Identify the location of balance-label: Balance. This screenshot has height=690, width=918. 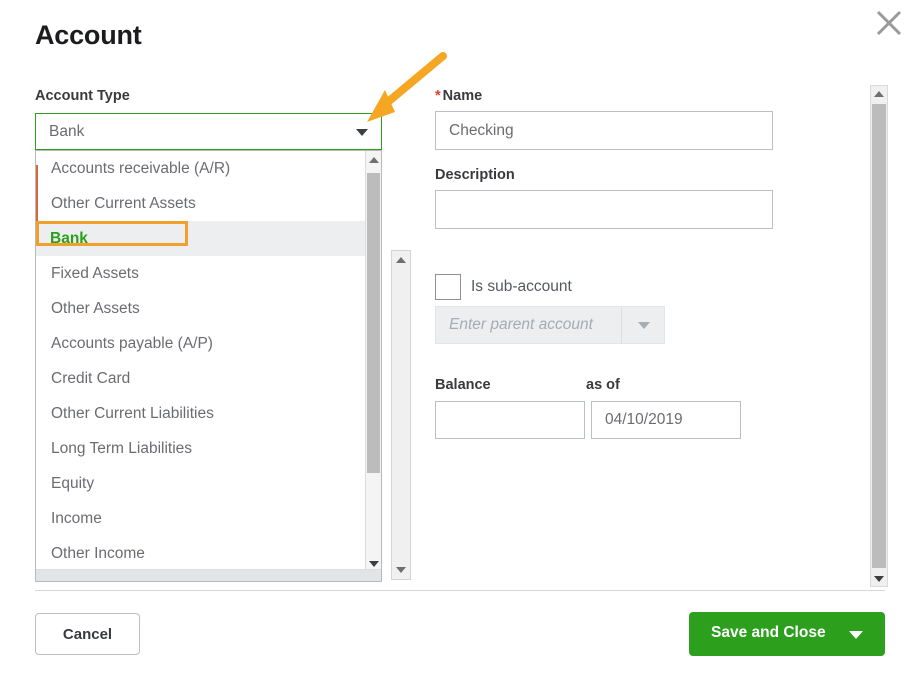
(463, 385).